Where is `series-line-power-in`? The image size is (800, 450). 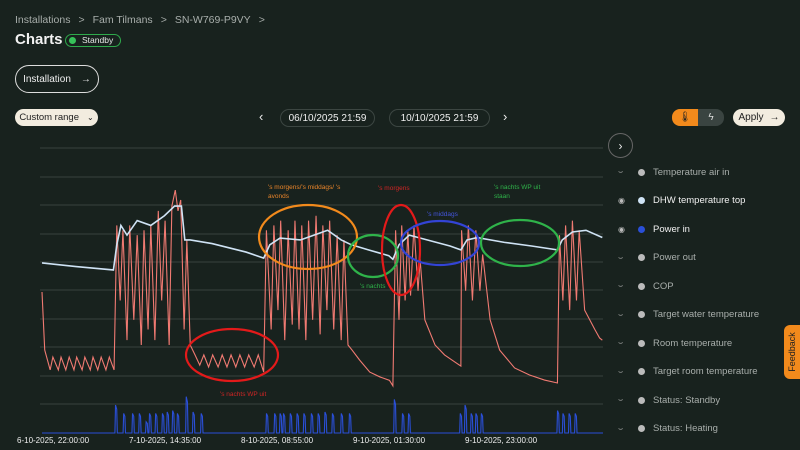 series-line-power-in is located at coordinates (322, 415).